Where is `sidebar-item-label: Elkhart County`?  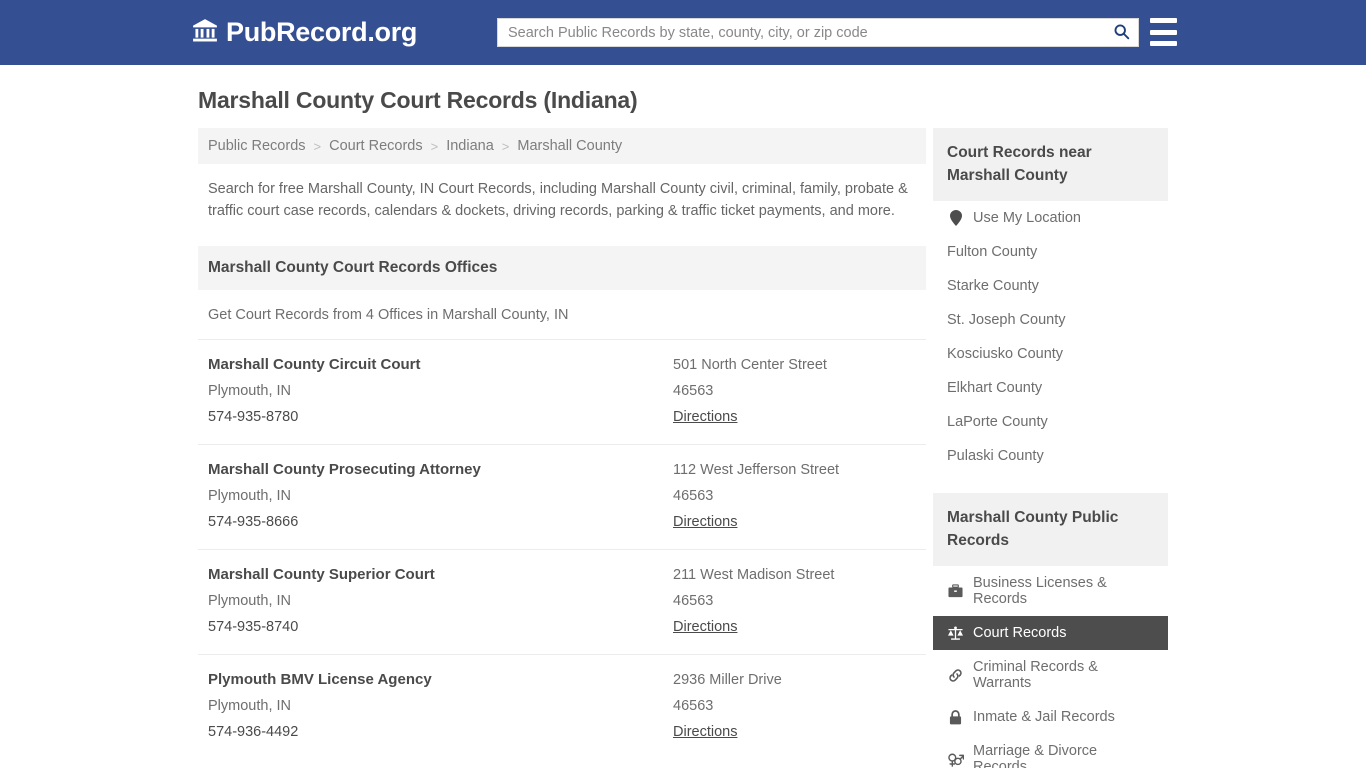 sidebar-item-label: Elkhart County is located at coordinates (995, 388).